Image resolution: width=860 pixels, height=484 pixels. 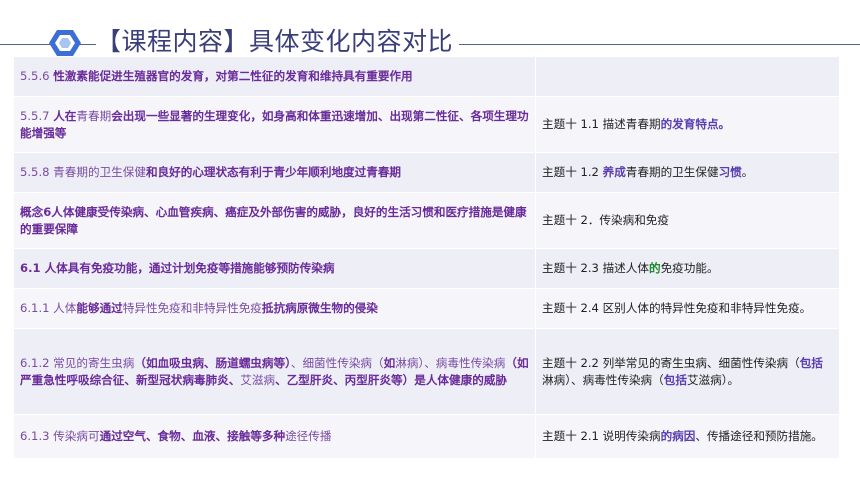 I want to click on standard-cell: 5.5.8 青春期的卫生保健和良好的心理状态有利于青少年顺利地度过青春期, so click(x=274, y=172).